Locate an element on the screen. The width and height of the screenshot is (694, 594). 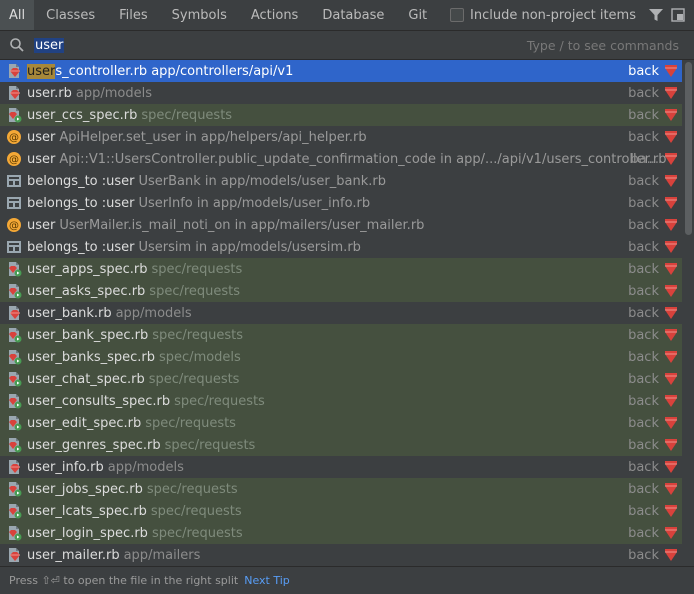
include-non-project-checkbox is located at coordinates (457, 15).